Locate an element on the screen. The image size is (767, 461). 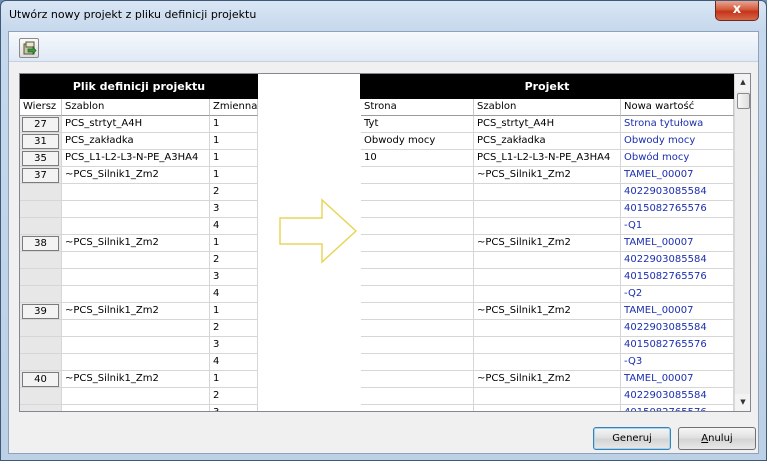
col-header-szablon-projekt: Szablon is located at coordinates (547, 107).